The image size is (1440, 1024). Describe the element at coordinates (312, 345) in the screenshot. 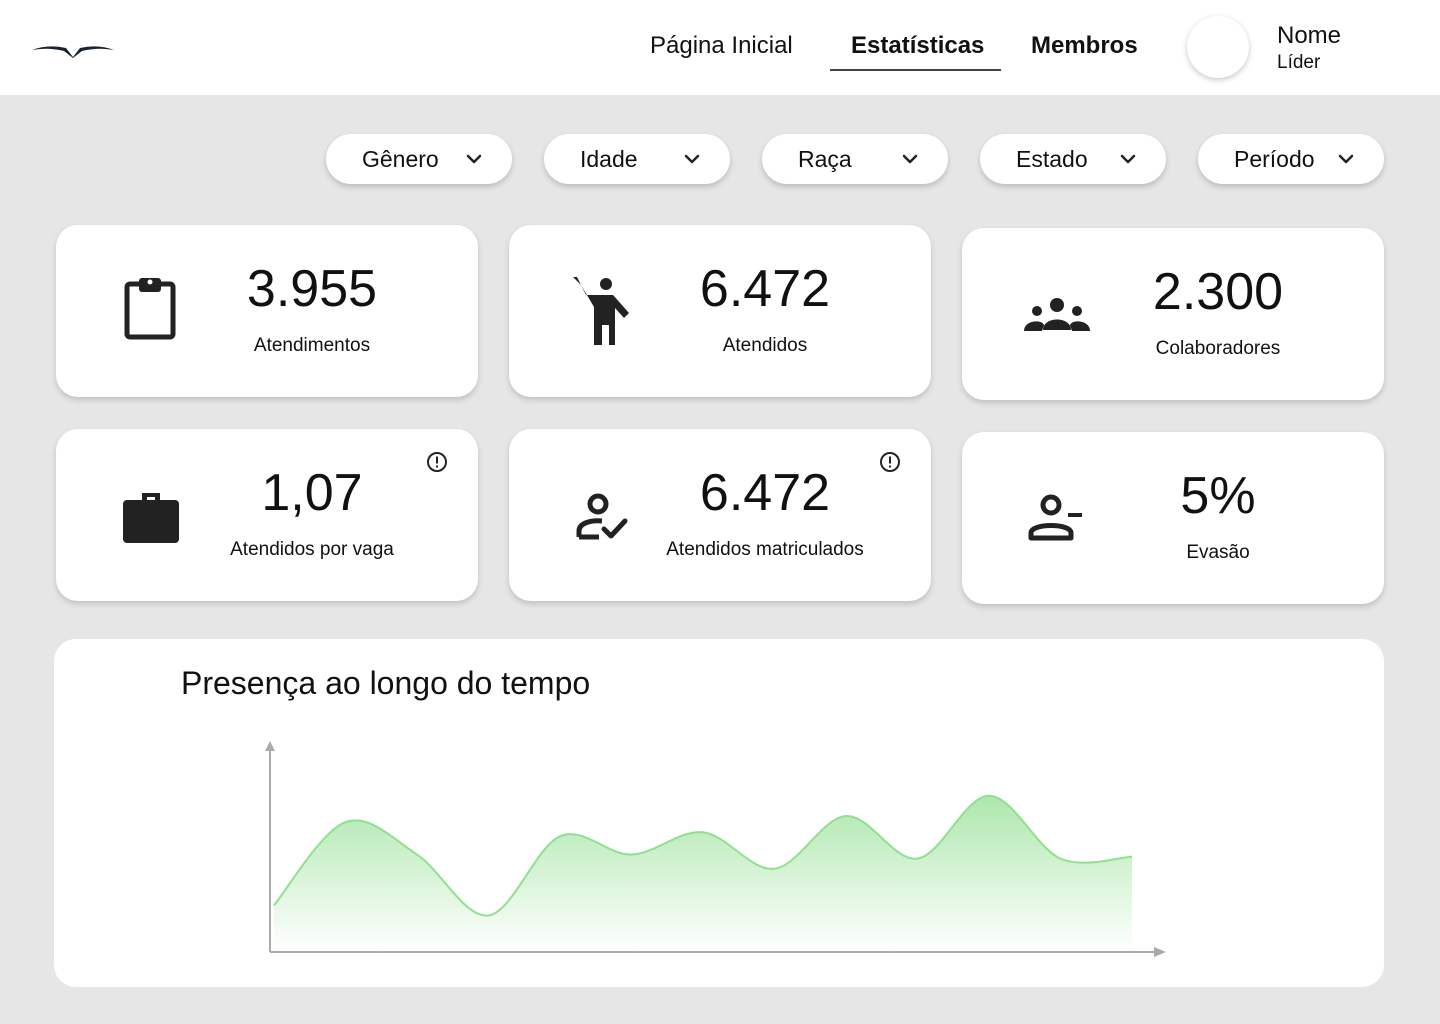

I see `card-label: Atendimentos` at that location.